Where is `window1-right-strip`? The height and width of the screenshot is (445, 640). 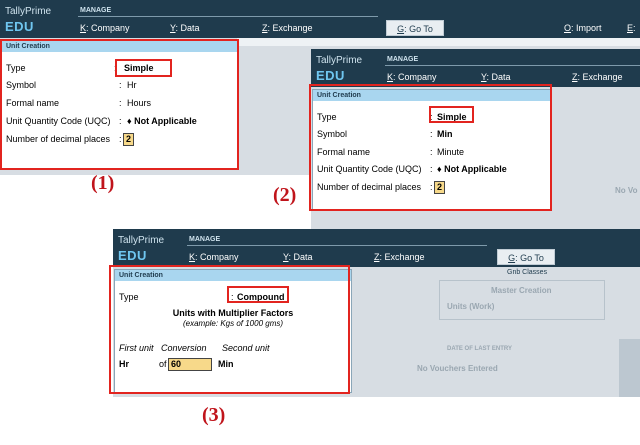
window1-right-strip is located at coordinates (438, 42).